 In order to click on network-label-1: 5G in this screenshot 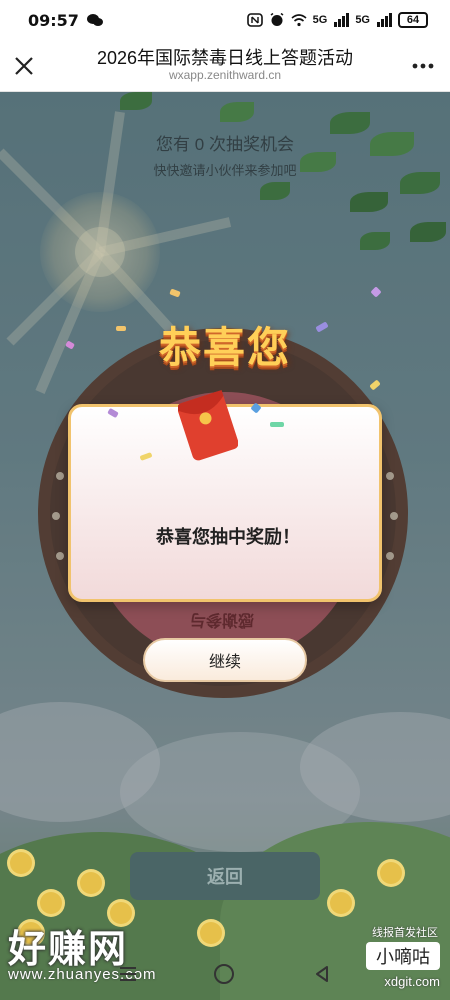, I will do `click(320, 20)`.